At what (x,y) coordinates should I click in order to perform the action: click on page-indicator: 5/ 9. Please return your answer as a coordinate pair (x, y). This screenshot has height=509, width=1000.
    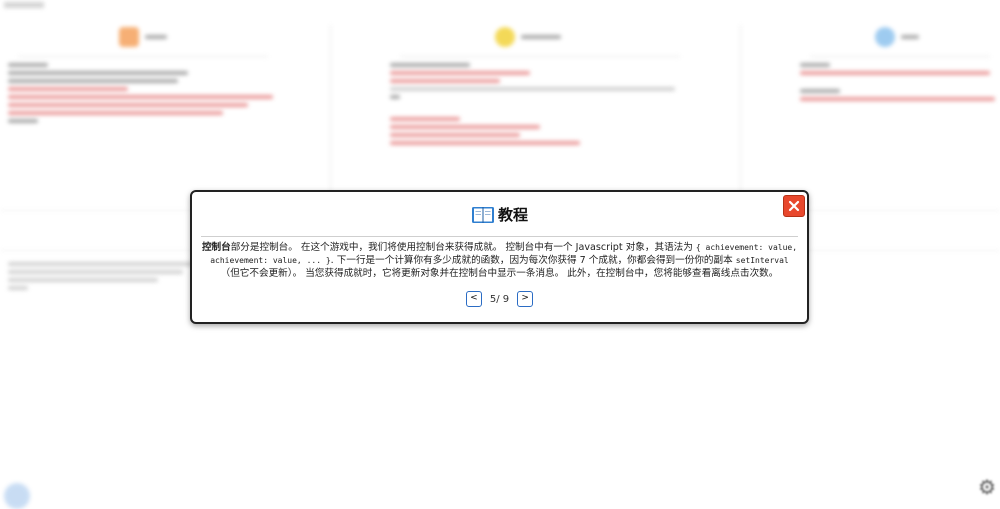
    Looking at the image, I should click on (499, 299).